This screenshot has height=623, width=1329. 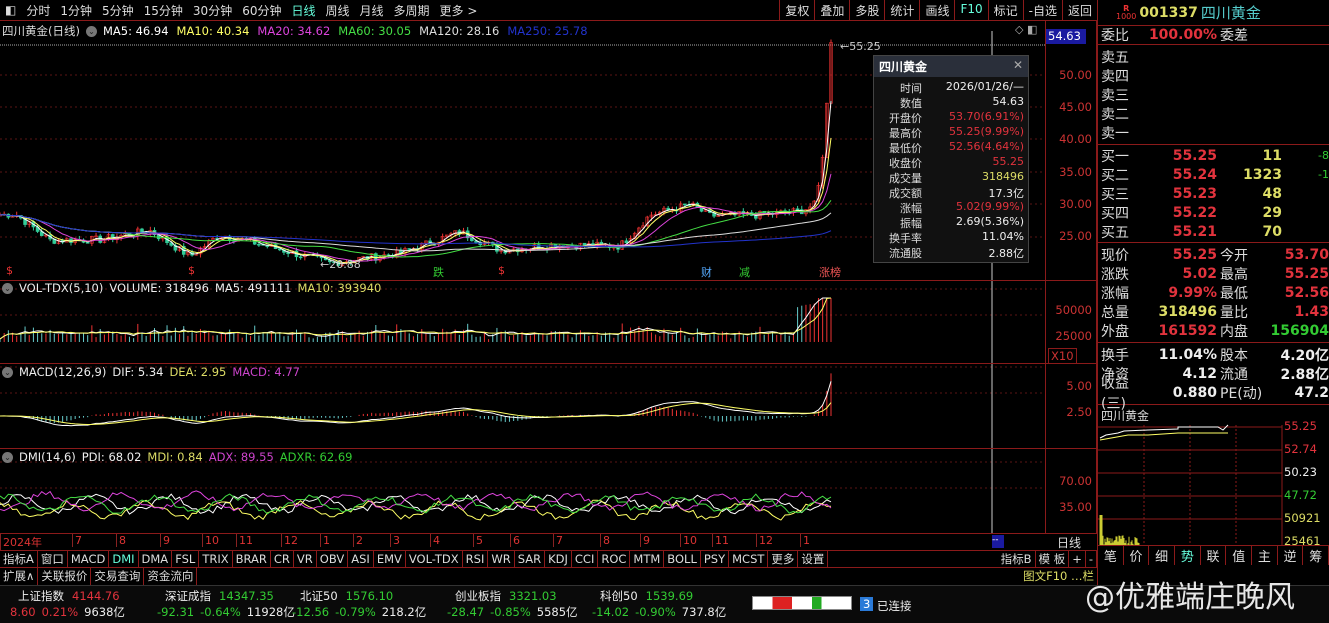 I want to click on bid-row: 买四 55.22 29, so click(x=1191, y=213).